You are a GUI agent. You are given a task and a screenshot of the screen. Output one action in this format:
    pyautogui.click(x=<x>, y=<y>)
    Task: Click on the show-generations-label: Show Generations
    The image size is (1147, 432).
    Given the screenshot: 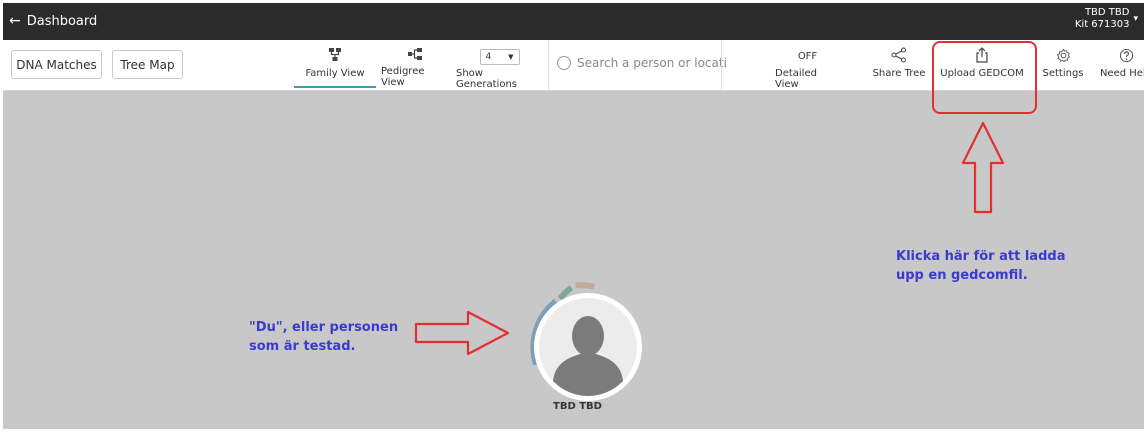 What is the action you would take?
    pyautogui.click(x=486, y=79)
    